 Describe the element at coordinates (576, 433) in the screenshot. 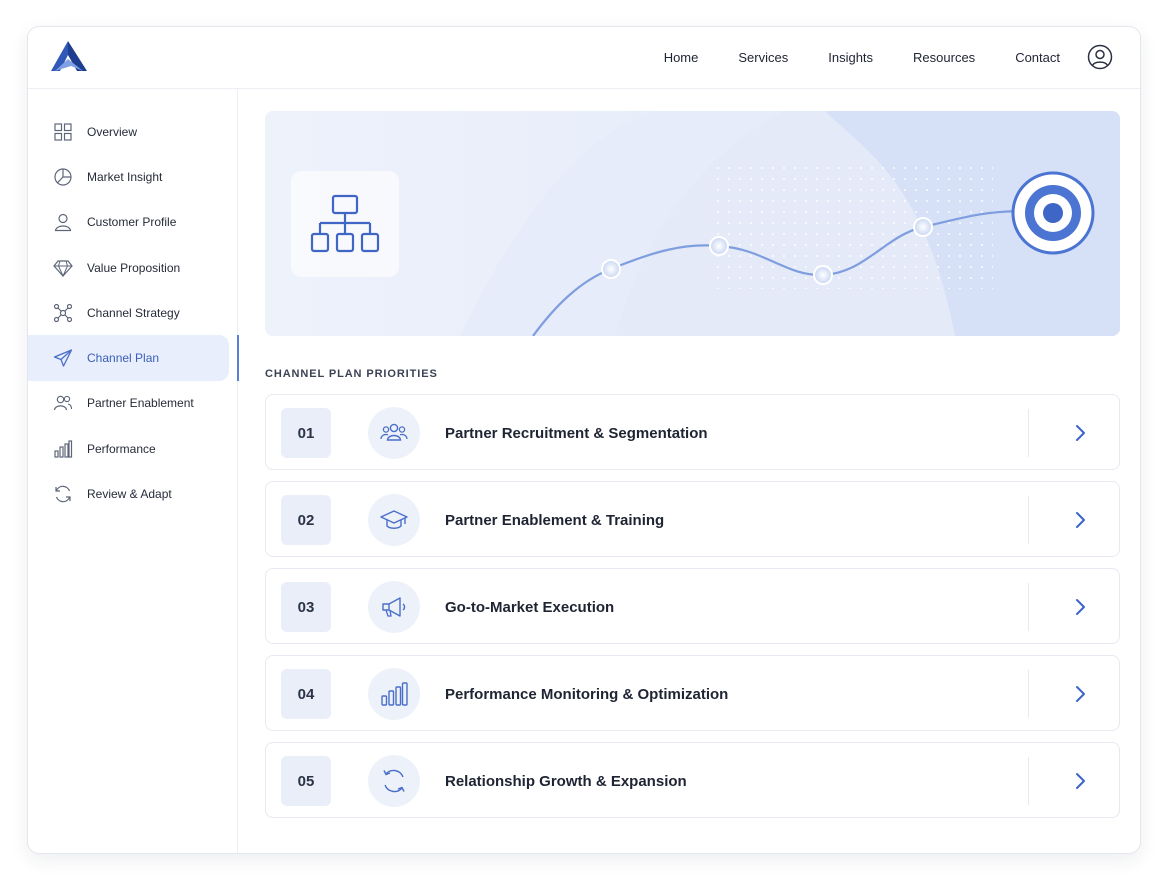

I see `priority-title: Partner Recruitment & Segmentation` at that location.